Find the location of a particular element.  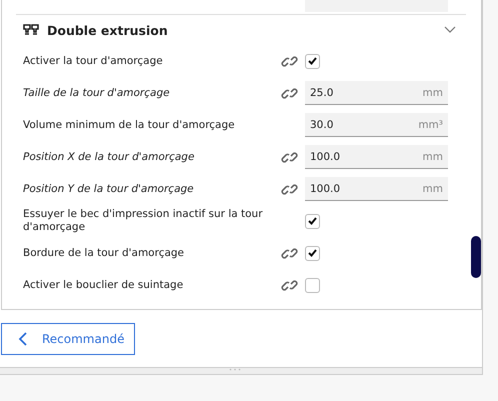

input-field: 30.0 mm³ is located at coordinates (376, 125).